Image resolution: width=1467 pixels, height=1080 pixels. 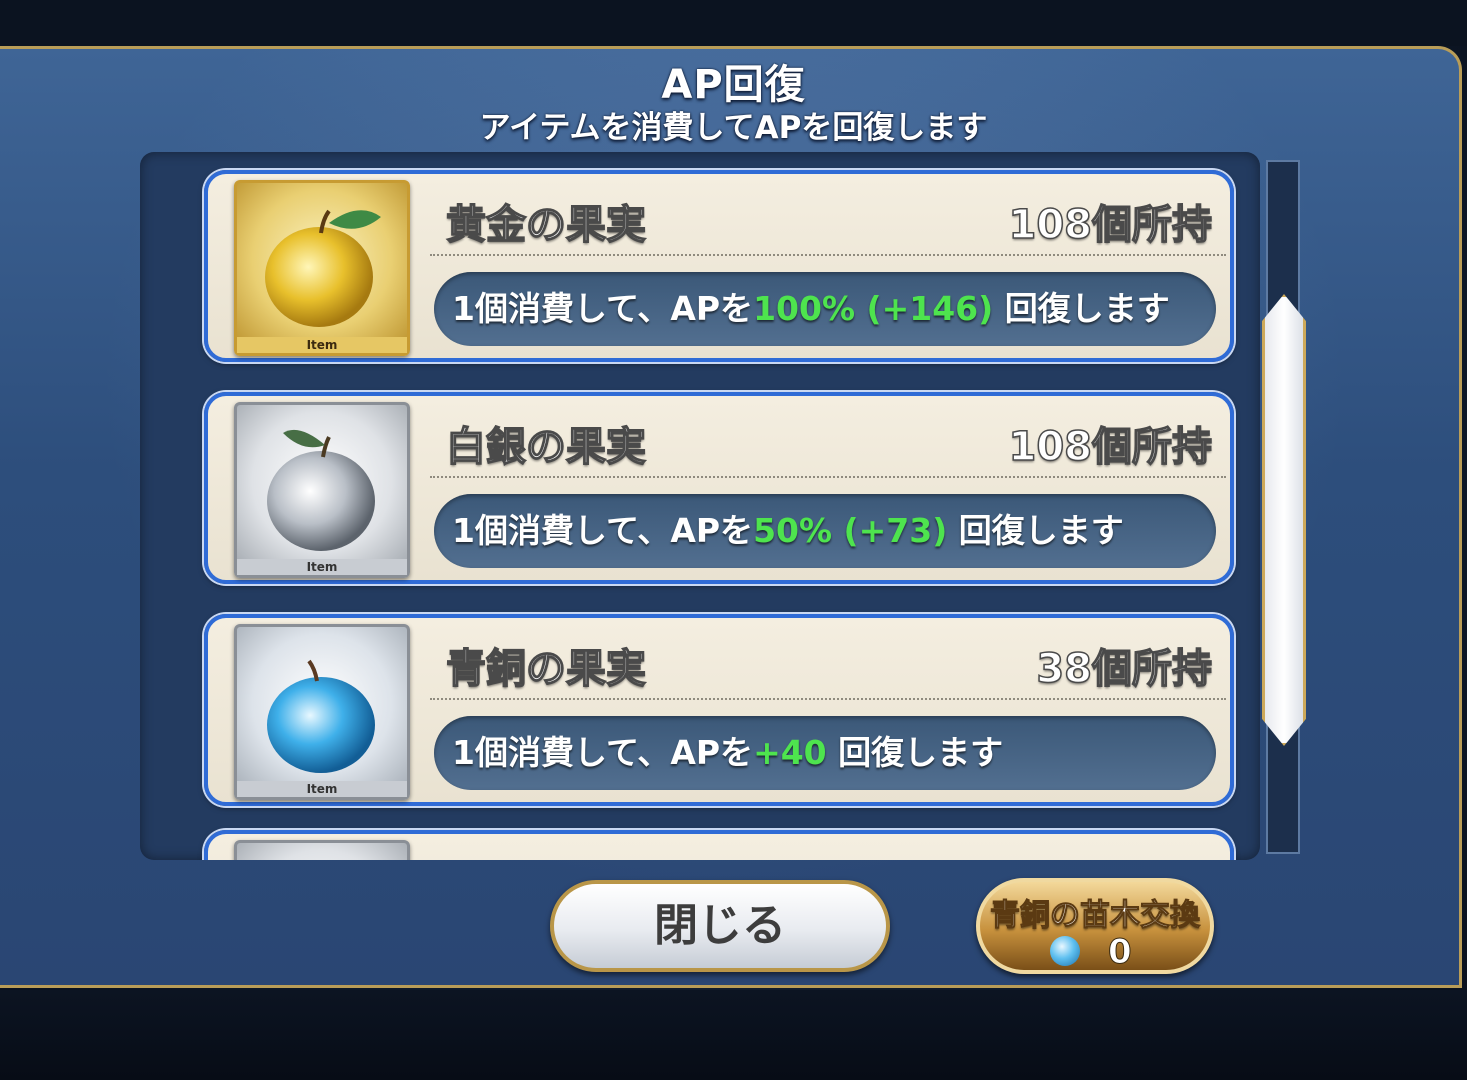 I want to click on item-description: 1個消費して、APを50% (+73) 回復します, so click(x=825, y=531).